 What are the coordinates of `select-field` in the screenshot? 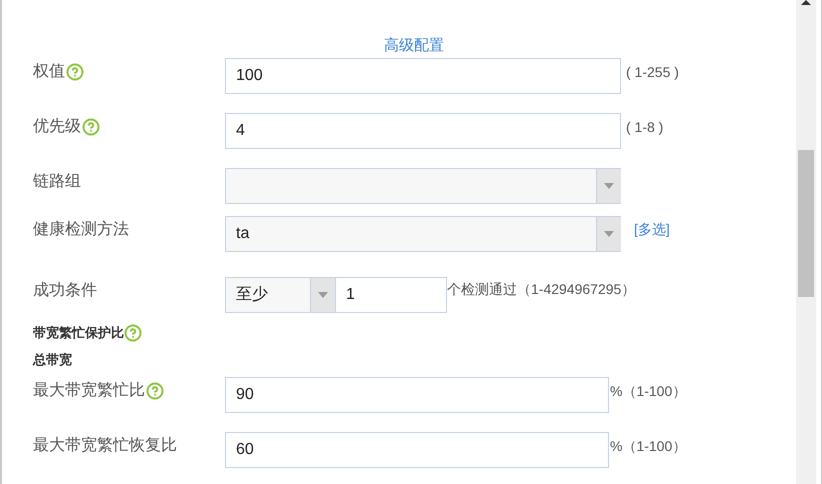 It's located at (423, 186).